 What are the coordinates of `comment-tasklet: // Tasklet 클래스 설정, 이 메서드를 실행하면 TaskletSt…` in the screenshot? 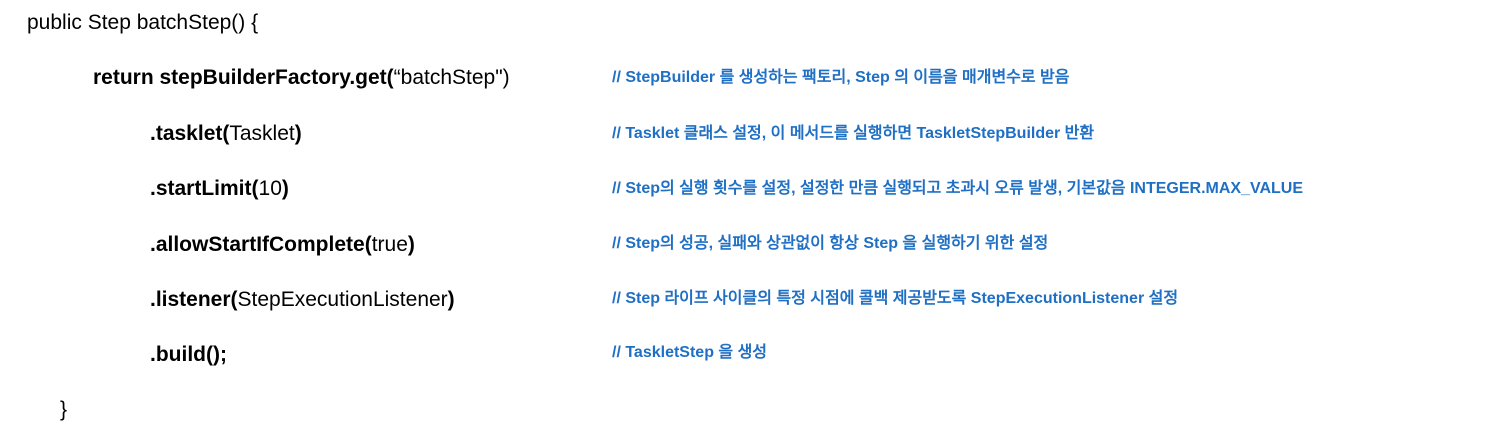 It's located at (853, 133).